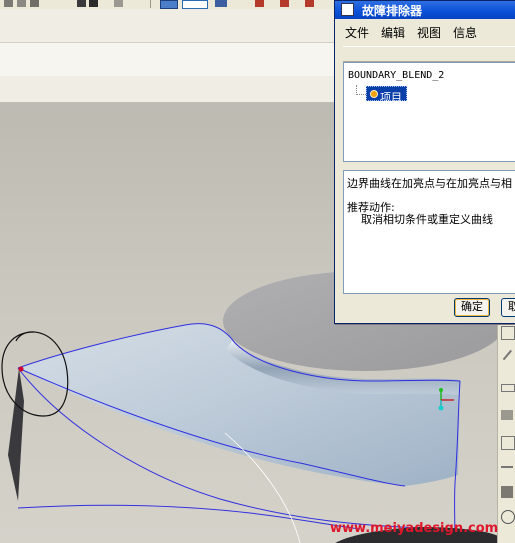 Image resolution: width=515 pixels, height=543 pixels. Describe the element at coordinates (420, 219) in the screenshot. I see `recommend-text: 取消相切条件或重定义曲线` at that location.